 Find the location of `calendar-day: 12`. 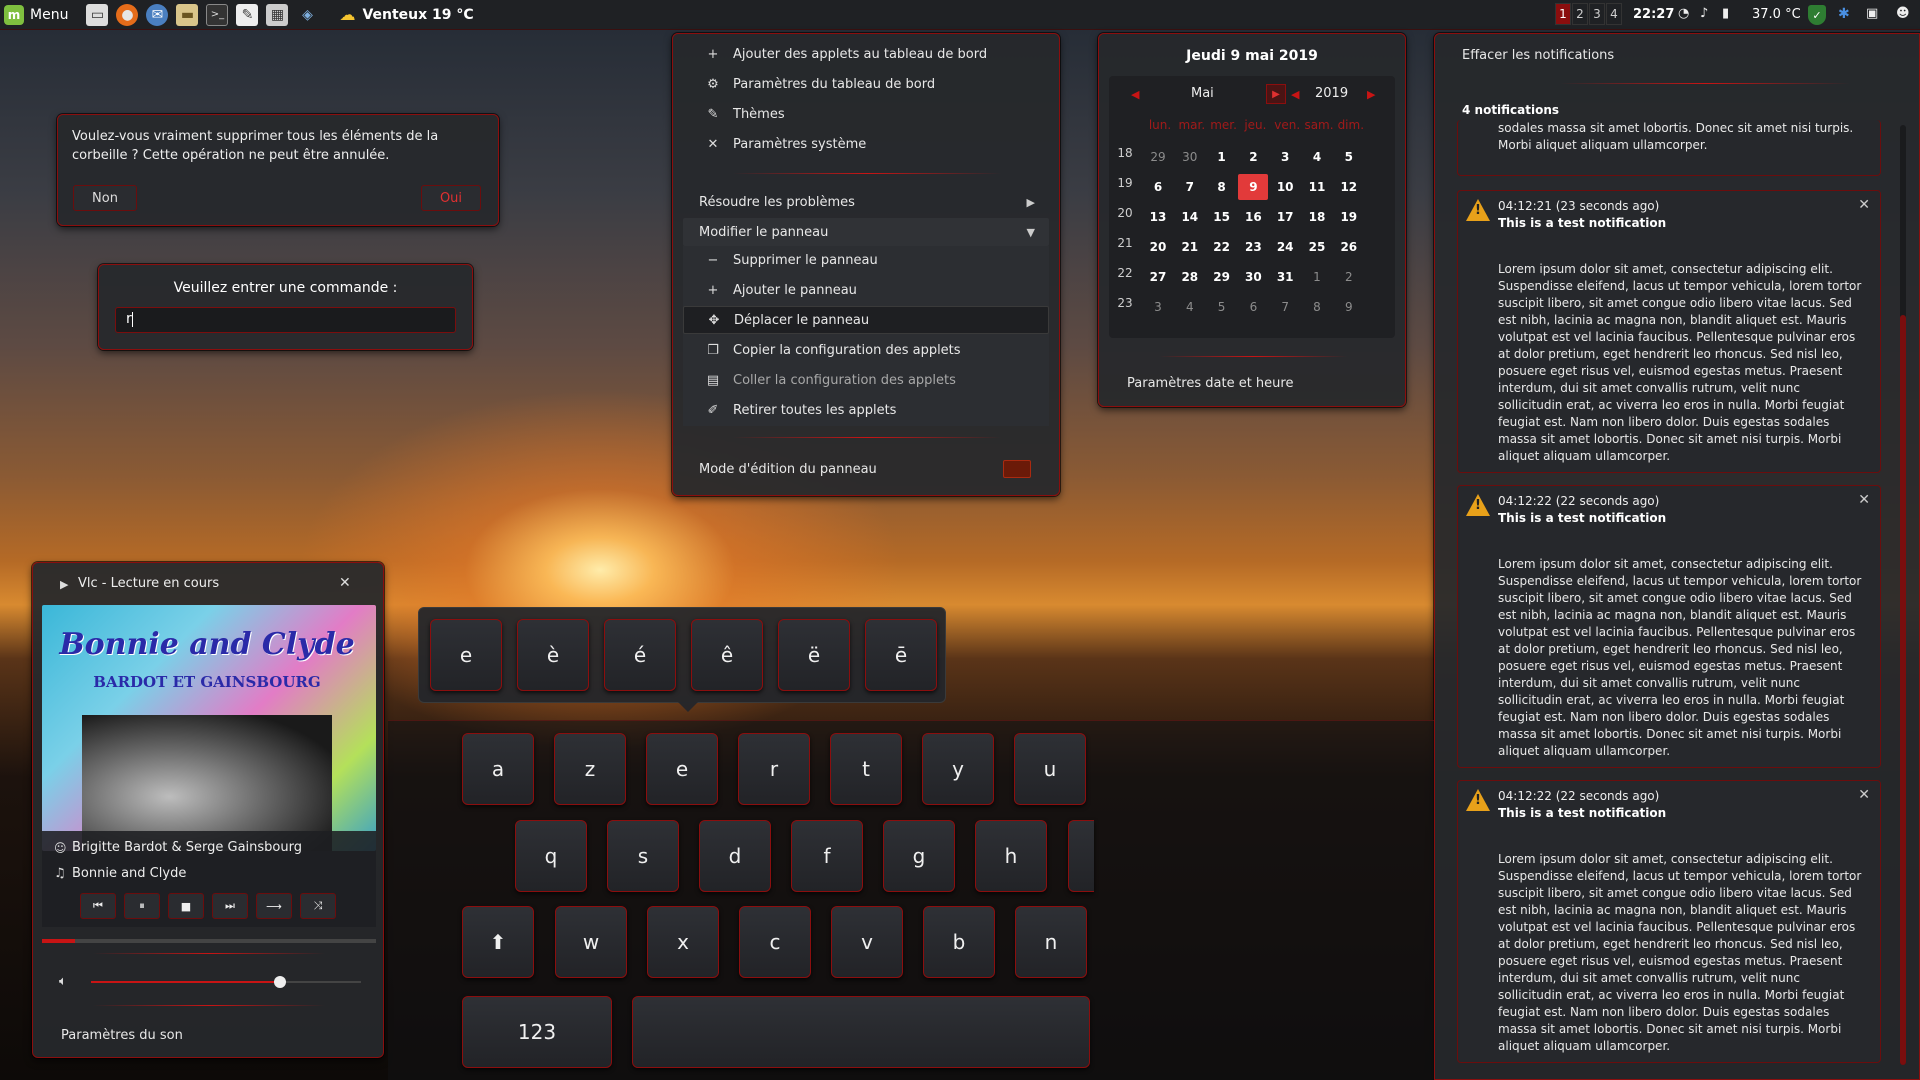

calendar-day: 12 is located at coordinates (1349, 187).